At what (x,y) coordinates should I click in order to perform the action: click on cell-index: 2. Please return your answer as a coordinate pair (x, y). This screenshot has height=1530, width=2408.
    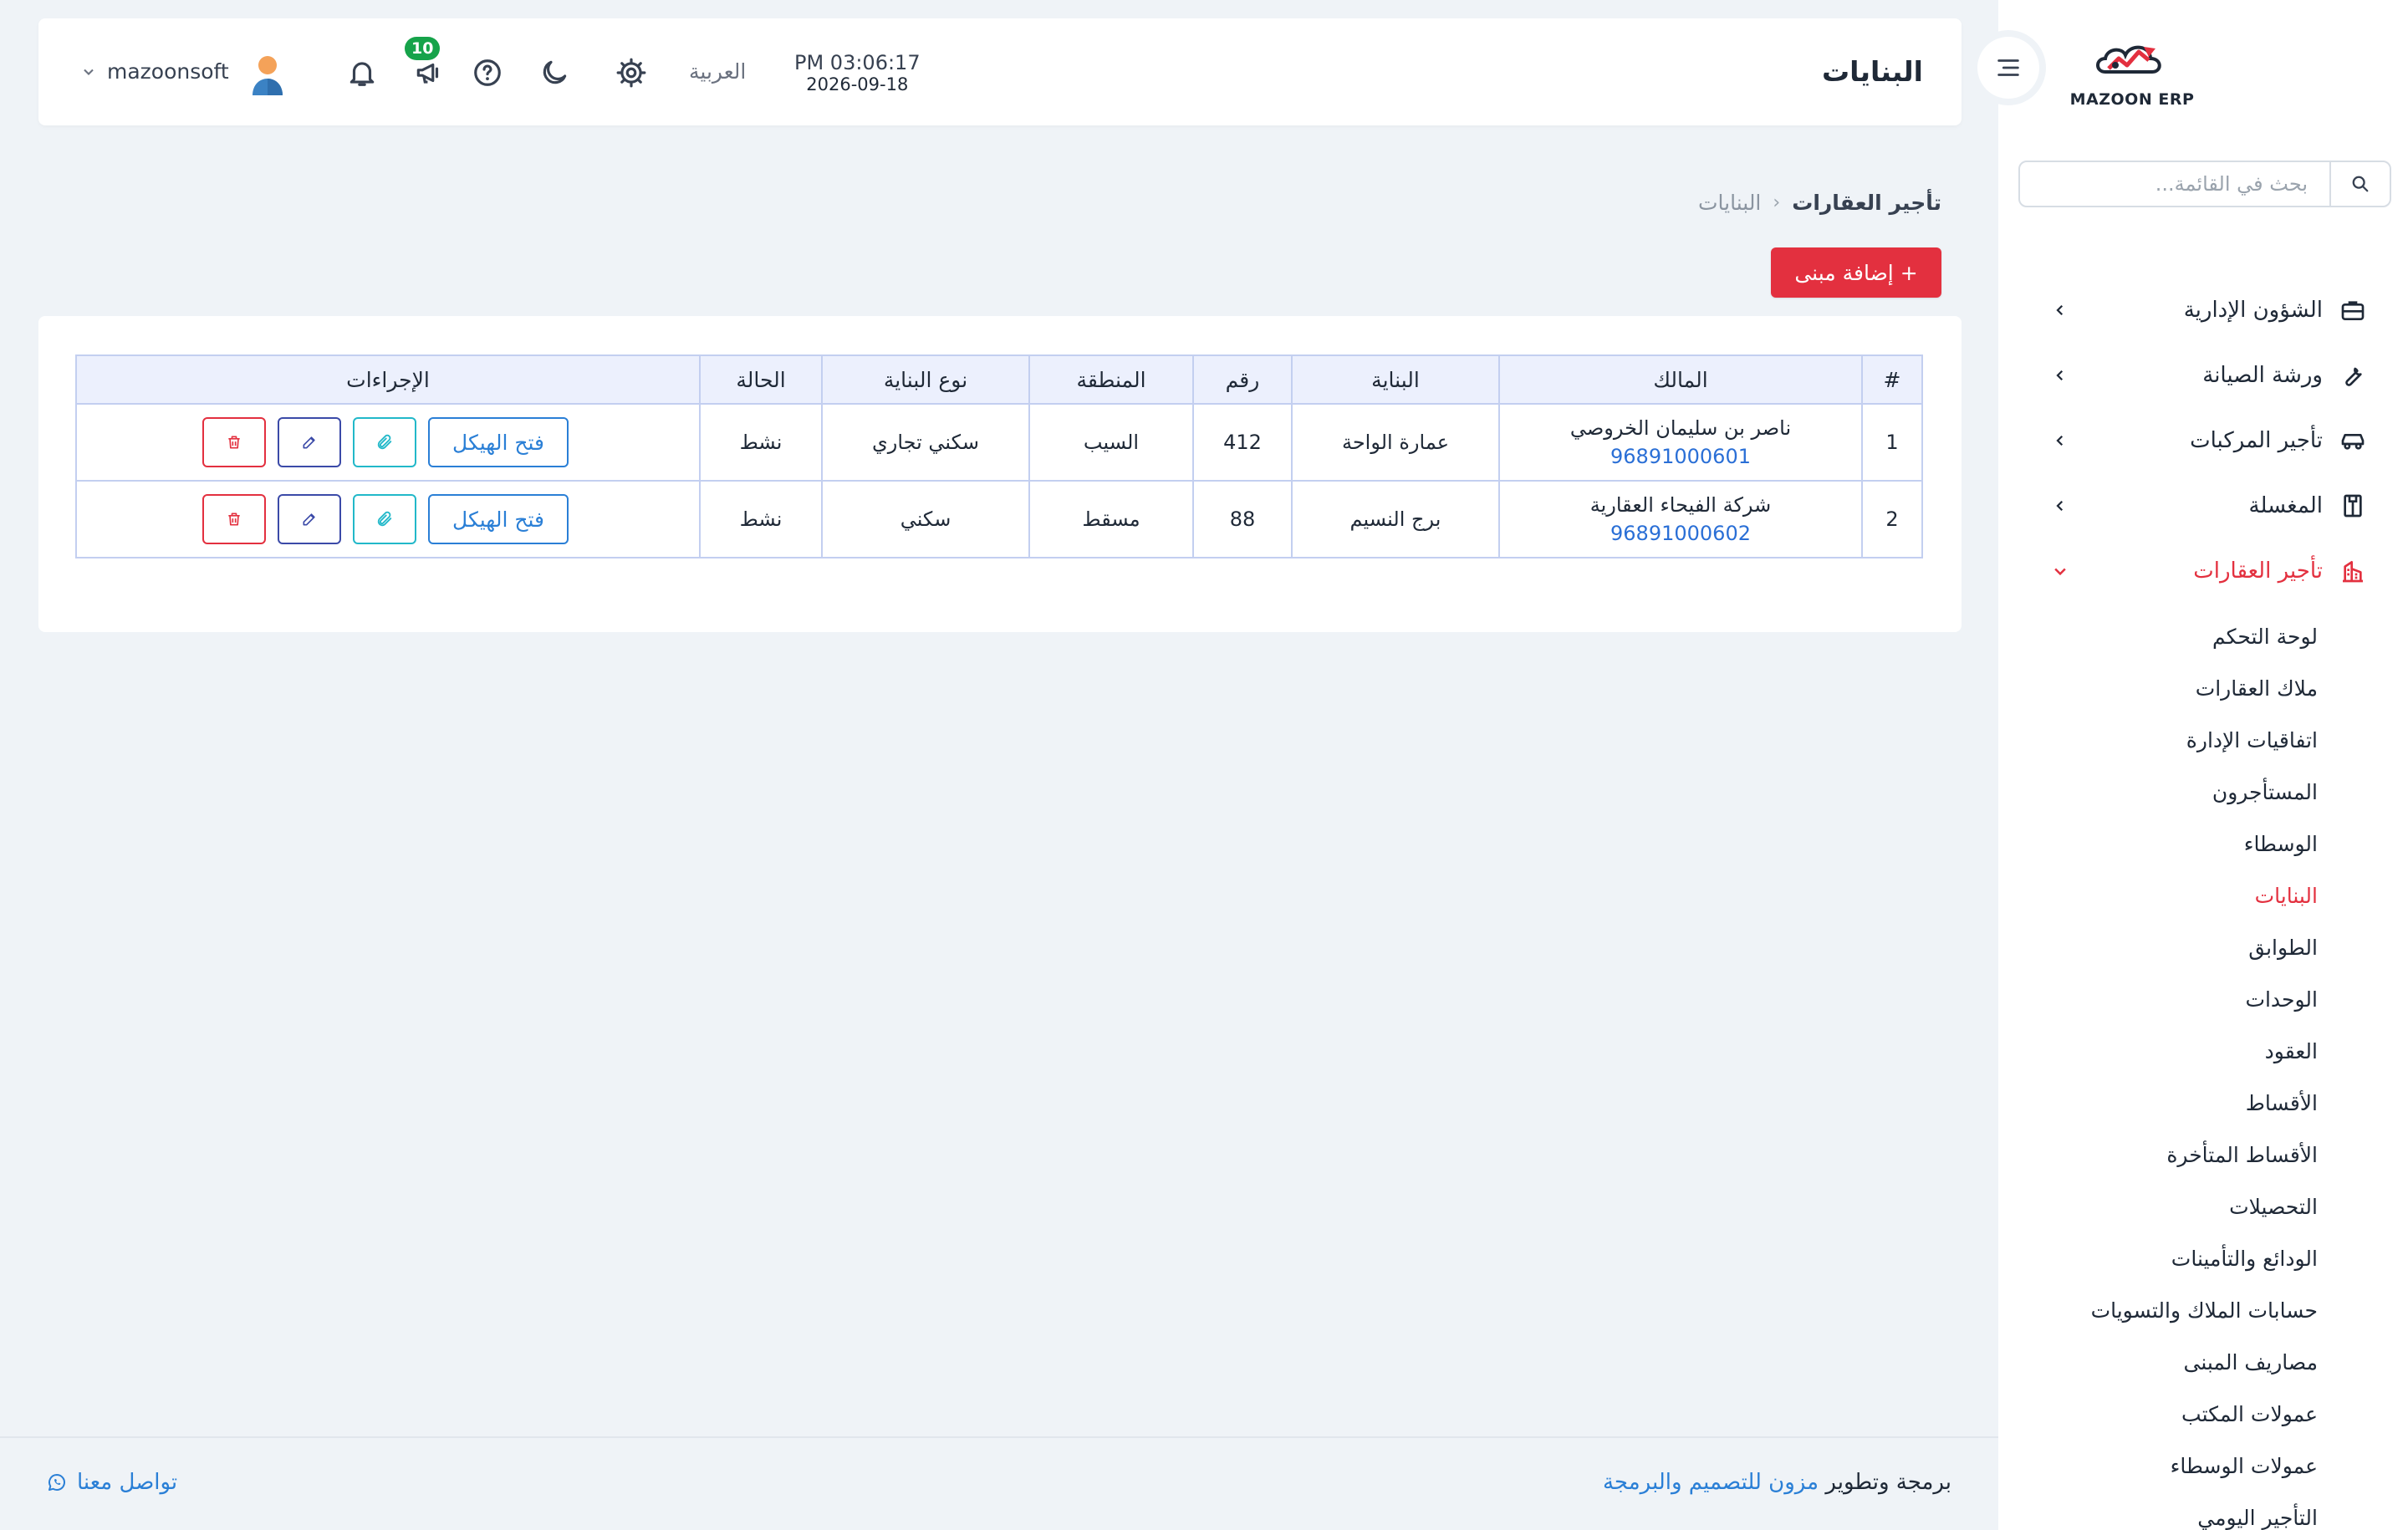
    Looking at the image, I should click on (1892, 519).